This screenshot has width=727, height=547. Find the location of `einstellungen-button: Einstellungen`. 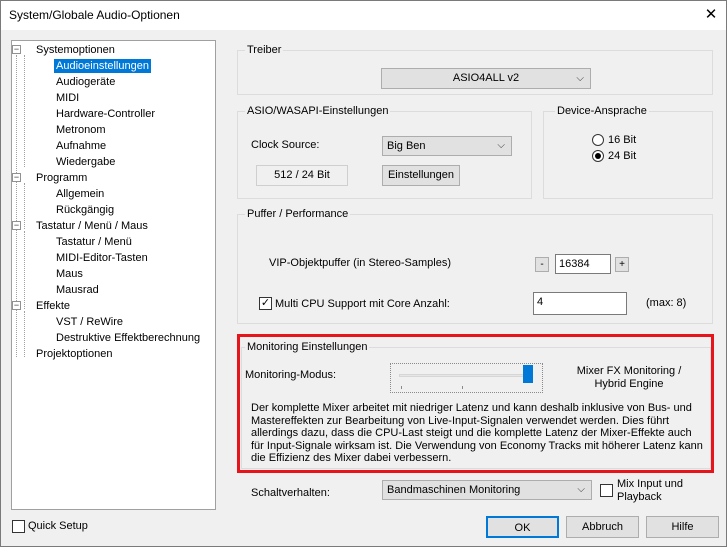

einstellungen-button: Einstellungen is located at coordinates (421, 175).